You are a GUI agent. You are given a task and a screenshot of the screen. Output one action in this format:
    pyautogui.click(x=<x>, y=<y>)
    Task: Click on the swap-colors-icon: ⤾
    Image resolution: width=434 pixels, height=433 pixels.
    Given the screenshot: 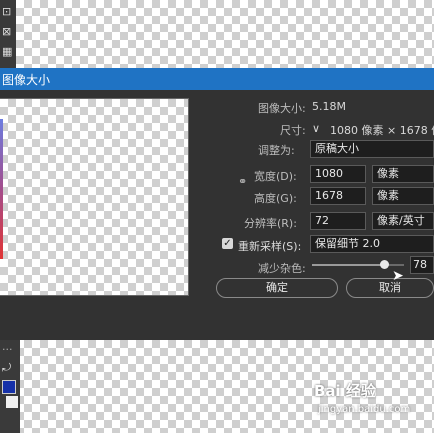 What is the action you would take?
    pyautogui.click(x=6, y=368)
    